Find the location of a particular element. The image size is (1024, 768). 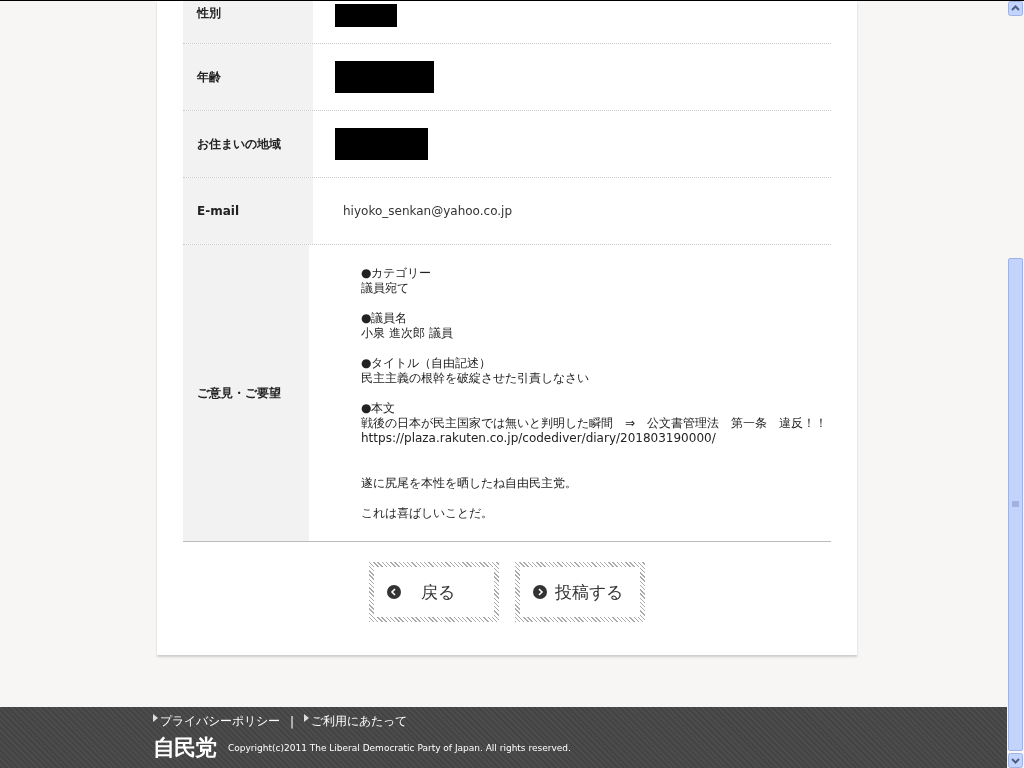

field-label: 性別 is located at coordinates (209, 13).